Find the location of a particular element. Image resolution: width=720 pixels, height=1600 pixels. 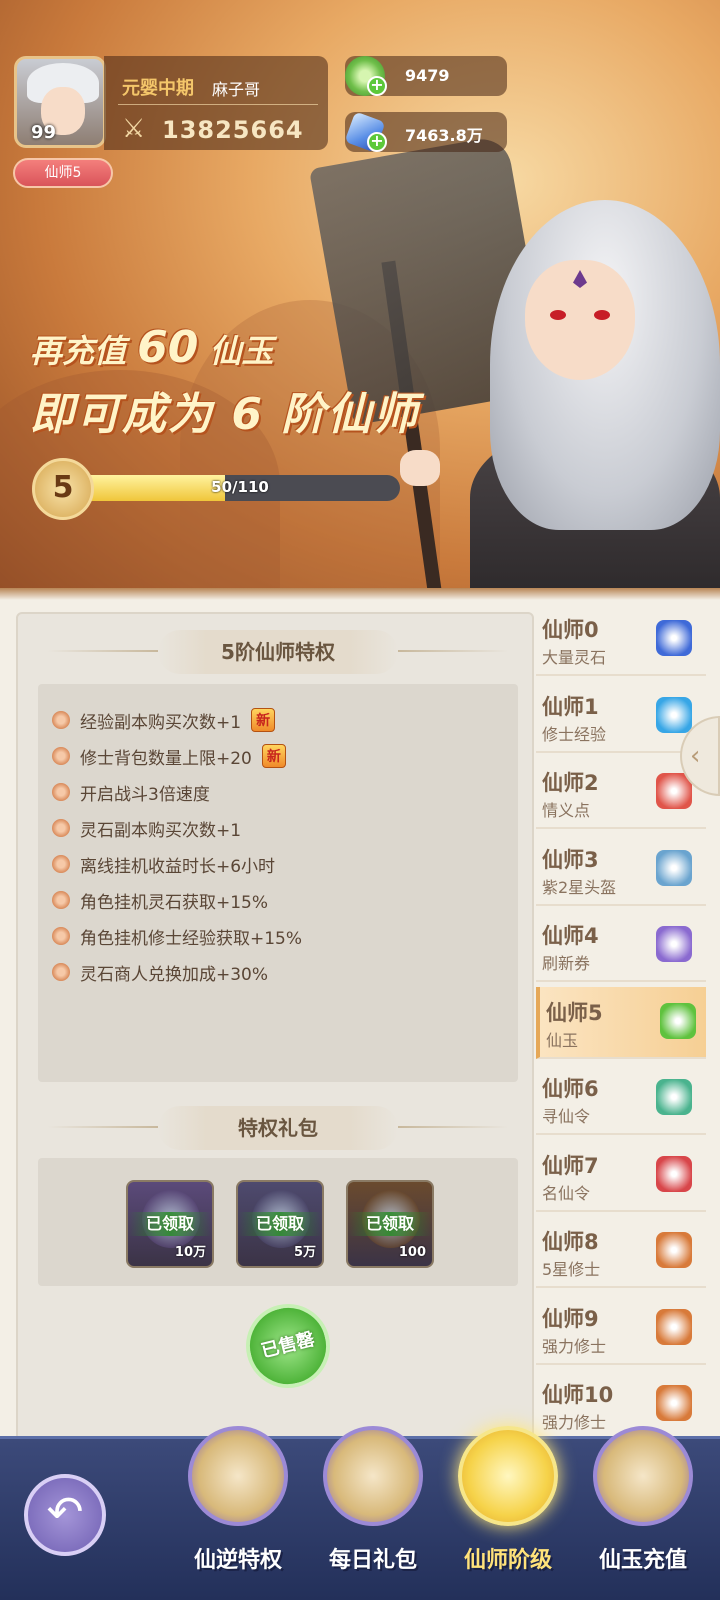

vip-level-reward: 寻仙令 is located at coordinates (566, 1116).